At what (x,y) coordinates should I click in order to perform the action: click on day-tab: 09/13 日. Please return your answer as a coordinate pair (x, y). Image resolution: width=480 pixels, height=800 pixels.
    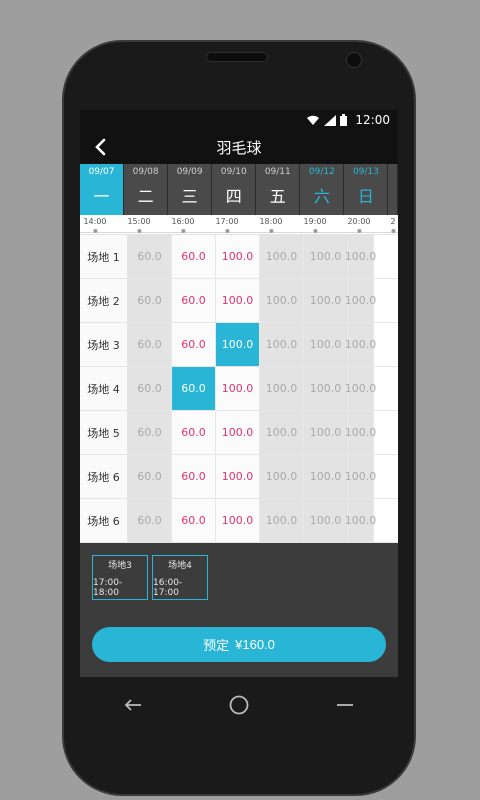
    Looking at the image, I should click on (366, 189).